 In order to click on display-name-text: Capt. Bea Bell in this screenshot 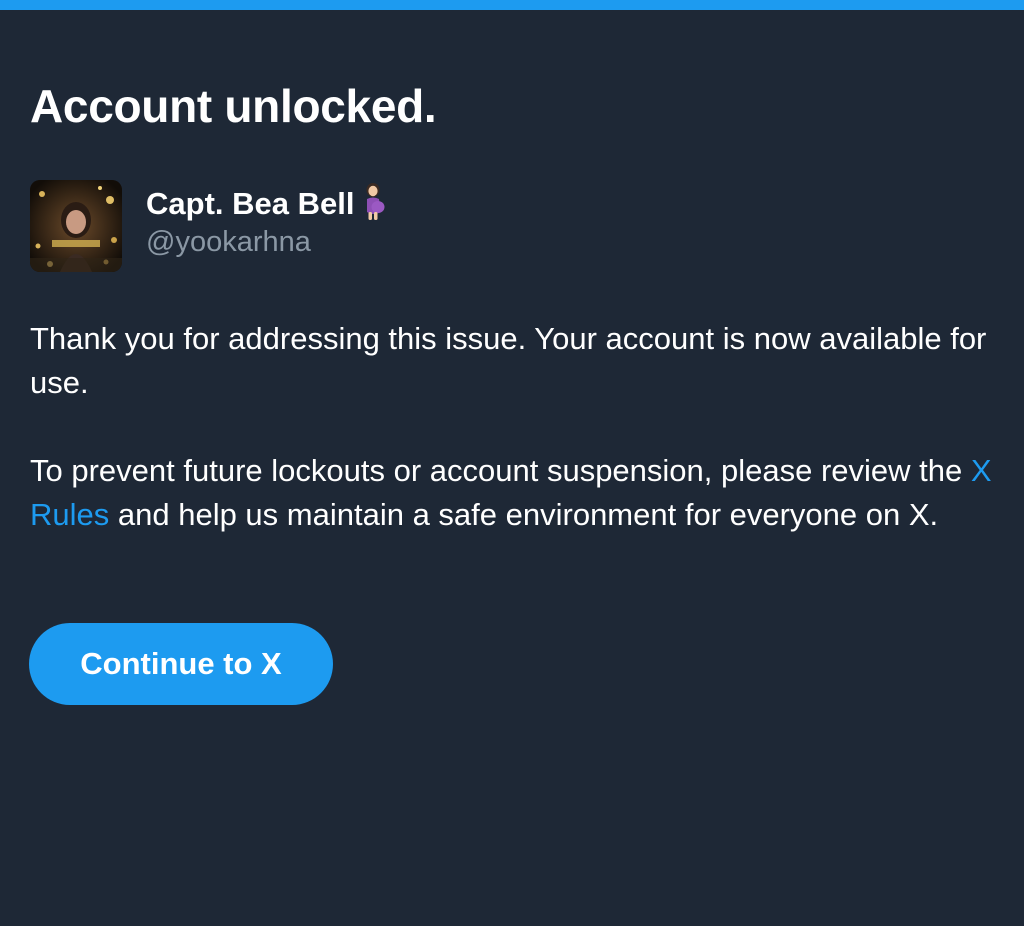, I will do `click(250, 203)`.